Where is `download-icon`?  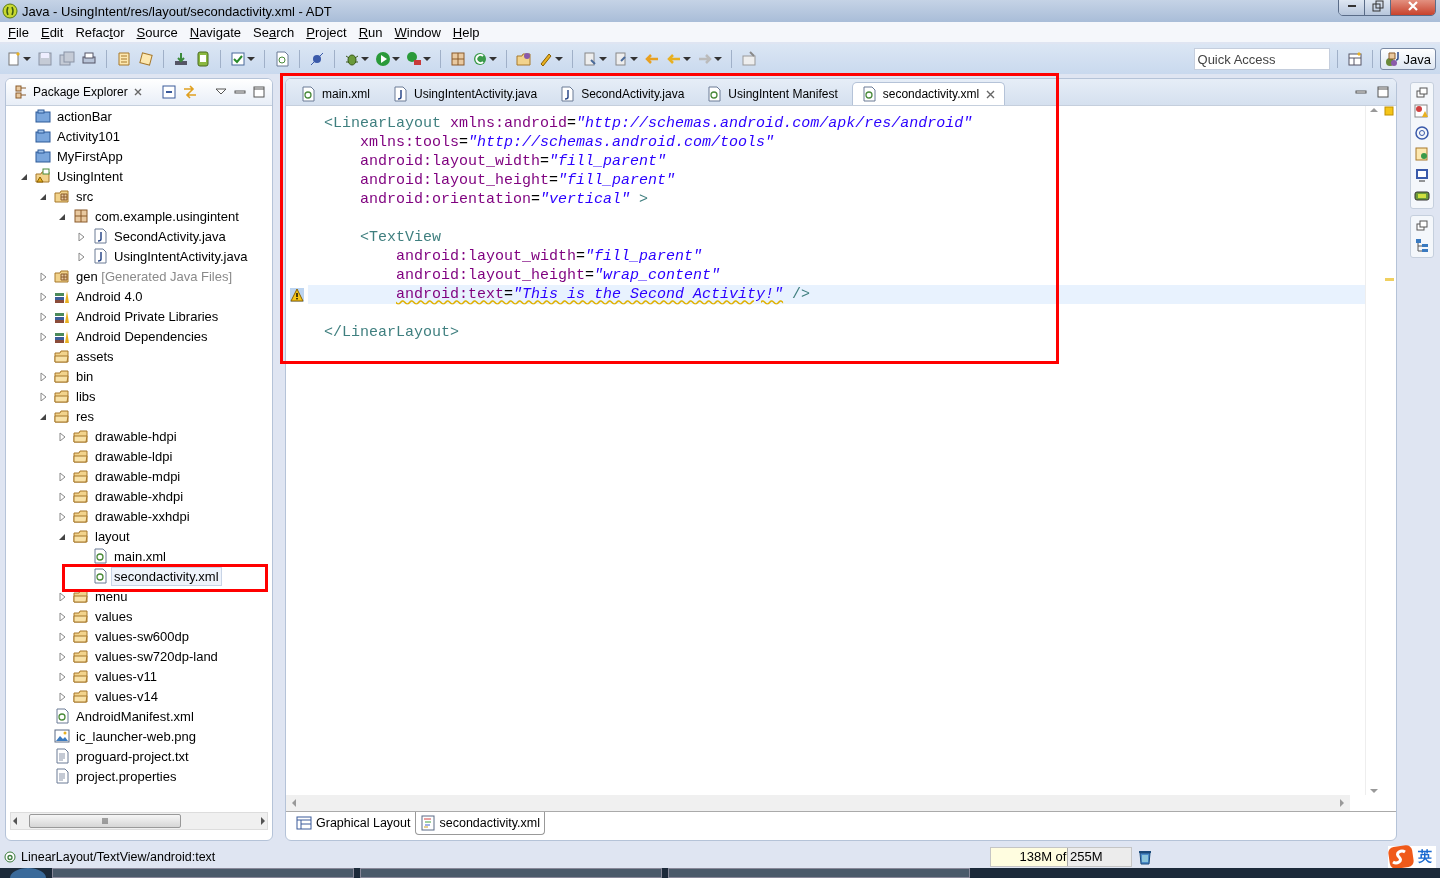 download-icon is located at coordinates (181, 59).